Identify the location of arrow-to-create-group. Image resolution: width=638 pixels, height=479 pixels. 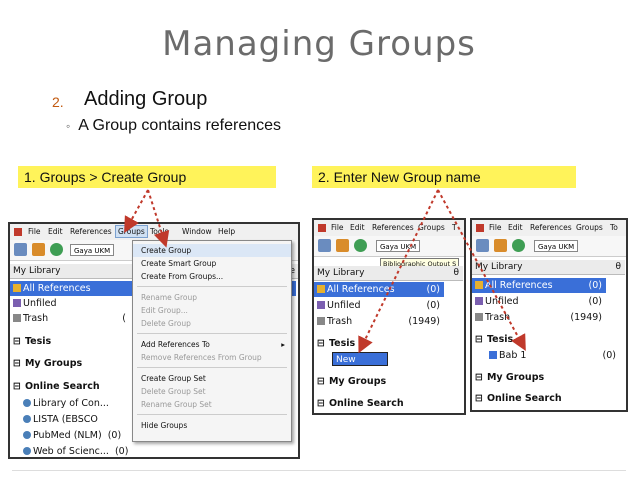
(158, 218).